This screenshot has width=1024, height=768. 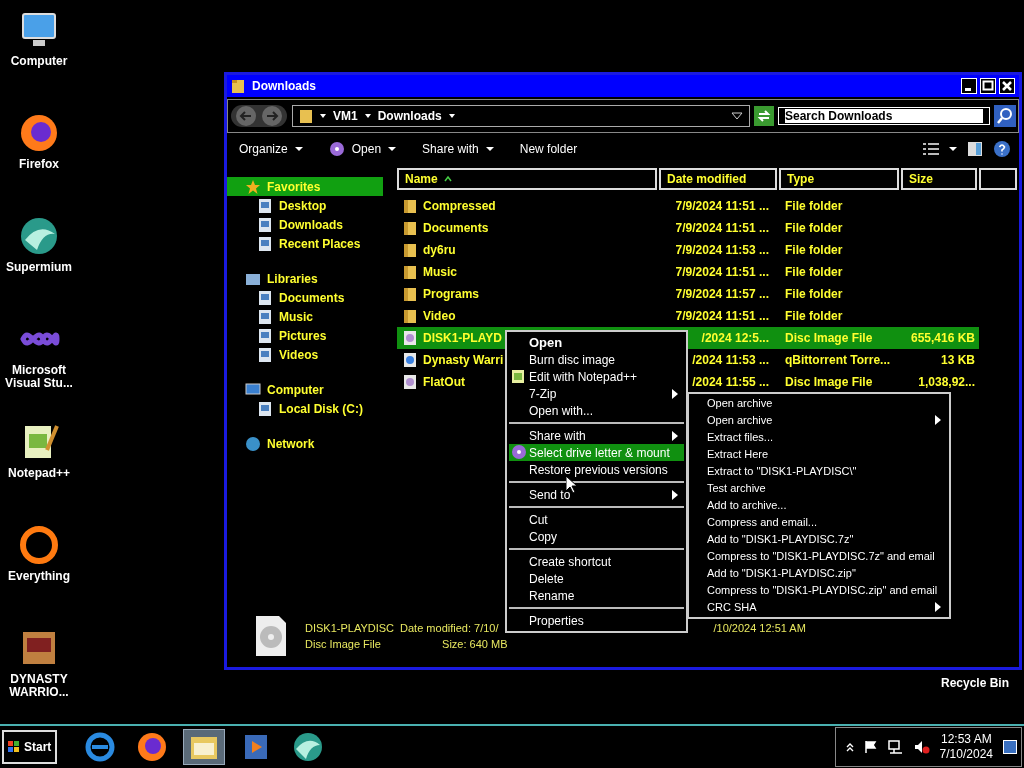 I want to click on menu-item: Delete, so click(x=596, y=578).